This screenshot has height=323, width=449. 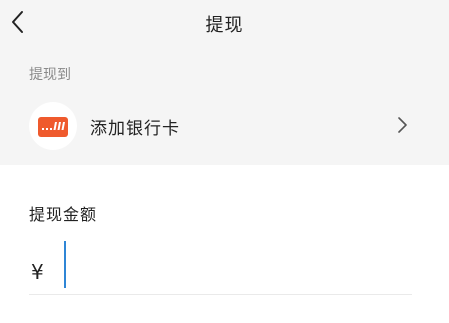 I want to click on amount-label: 提现金额, so click(x=63, y=214).